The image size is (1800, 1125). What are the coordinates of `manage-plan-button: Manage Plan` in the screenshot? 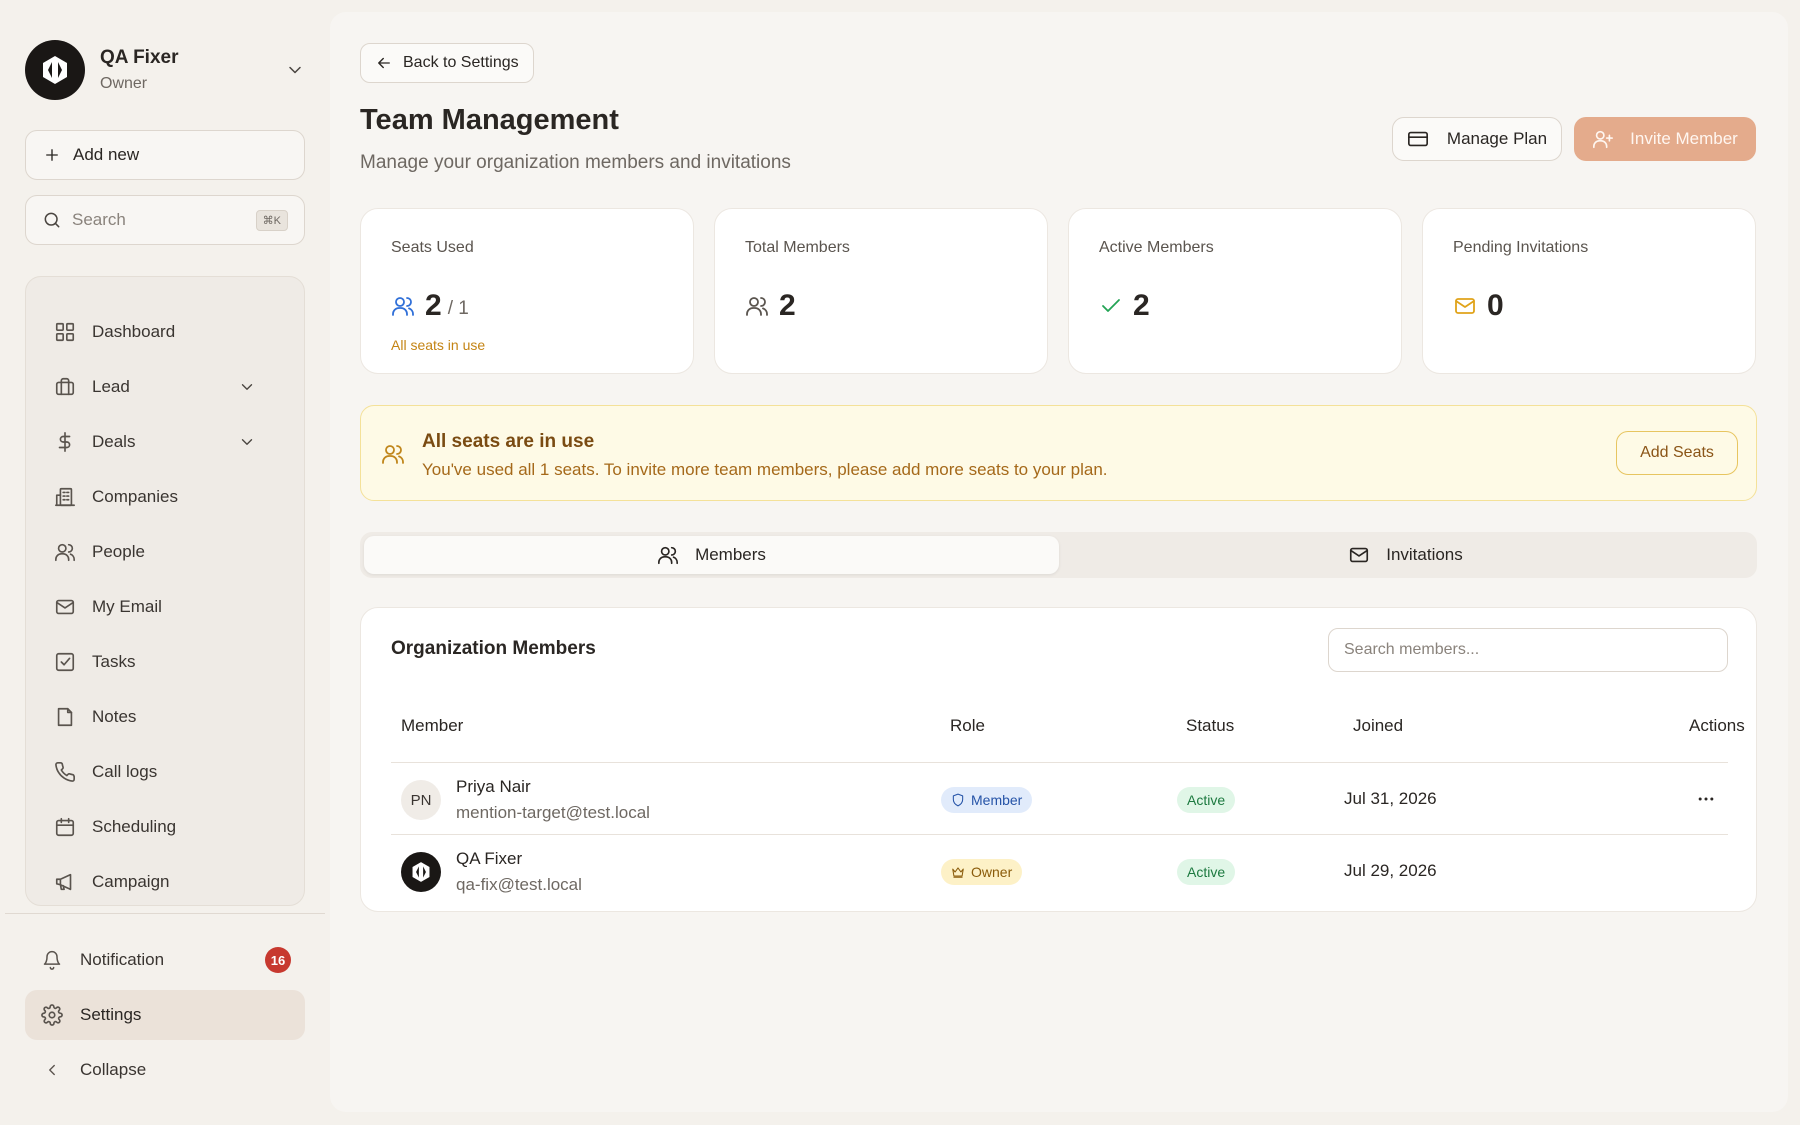 It's located at (1477, 139).